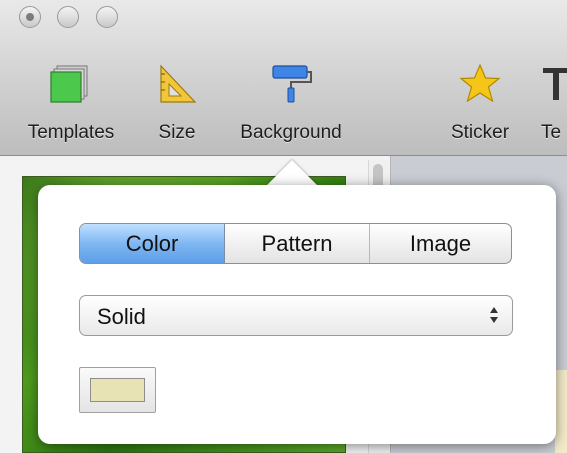  I want to click on star-icon, so click(480, 83).